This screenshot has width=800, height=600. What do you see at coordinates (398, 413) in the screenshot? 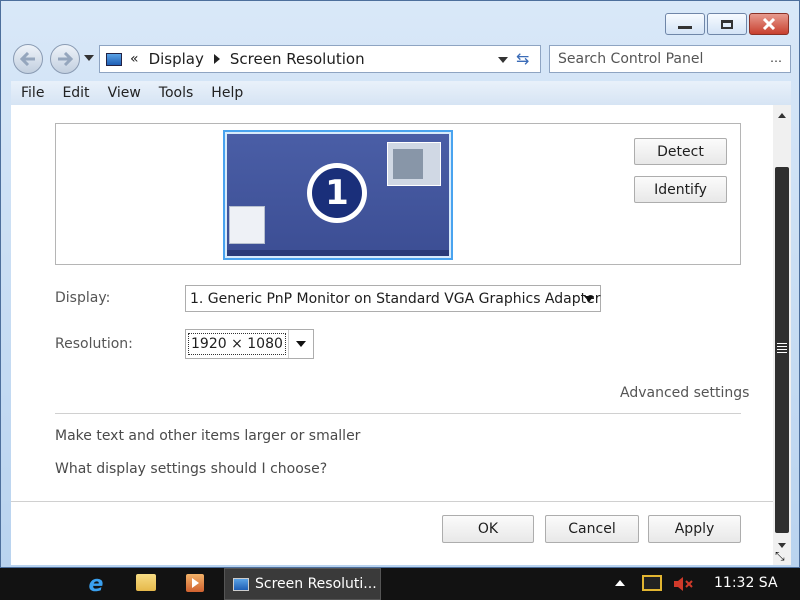
I see `section-divider` at bounding box center [398, 413].